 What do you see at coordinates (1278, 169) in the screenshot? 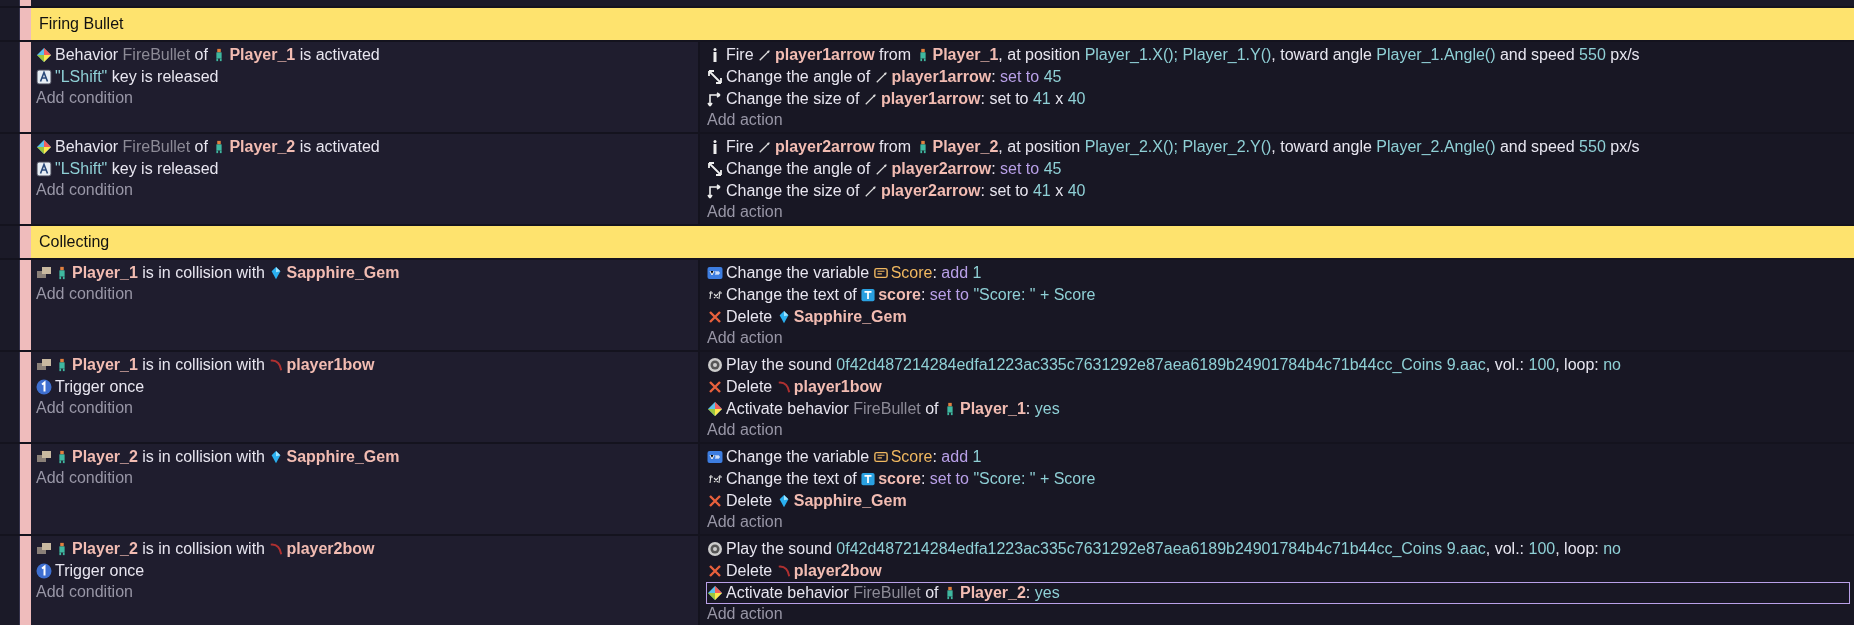
I see `action-line: Change the angle of player2arrow: set to 45` at bounding box center [1278, 169].